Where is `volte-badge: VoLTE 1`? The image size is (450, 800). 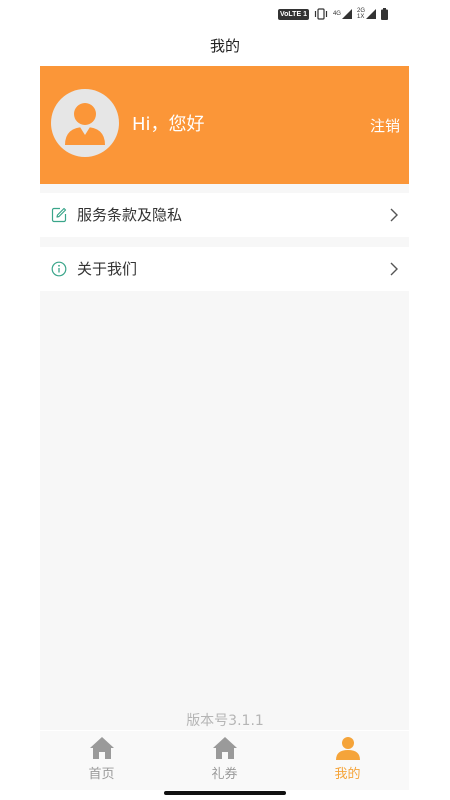 volte-badge: VoLTE 1 is located at coordinates (293, 14).